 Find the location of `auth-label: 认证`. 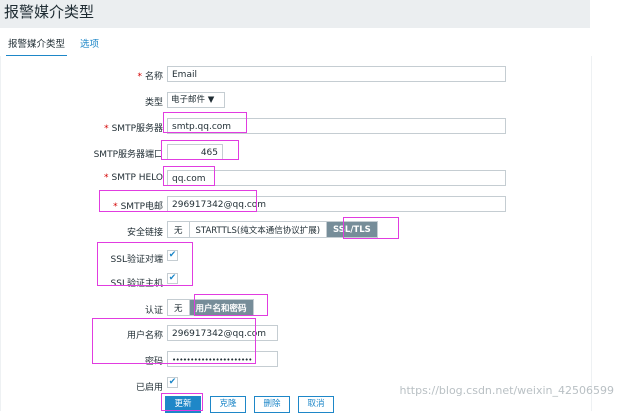

auth-label: 认证 is located at coordinates (153, 311).